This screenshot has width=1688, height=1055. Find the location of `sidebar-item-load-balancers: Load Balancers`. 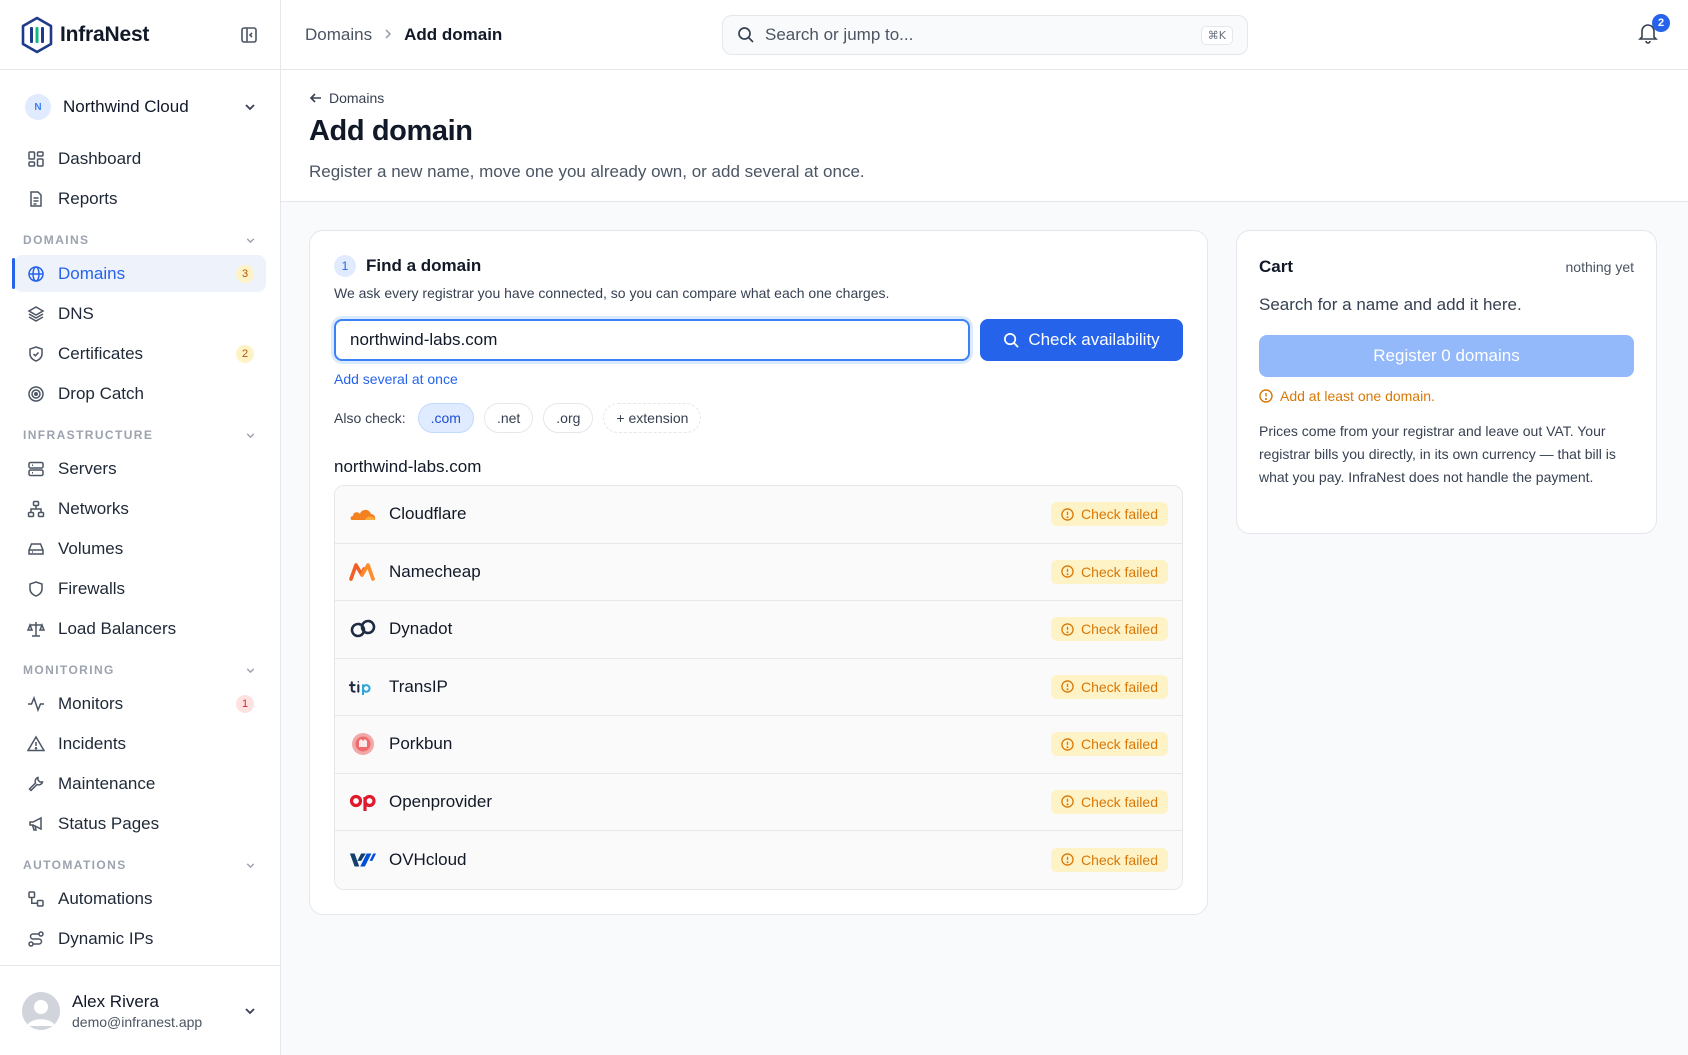

sidebar-item-load-balancers: Load Balancers is located at coordinates (140, 628).